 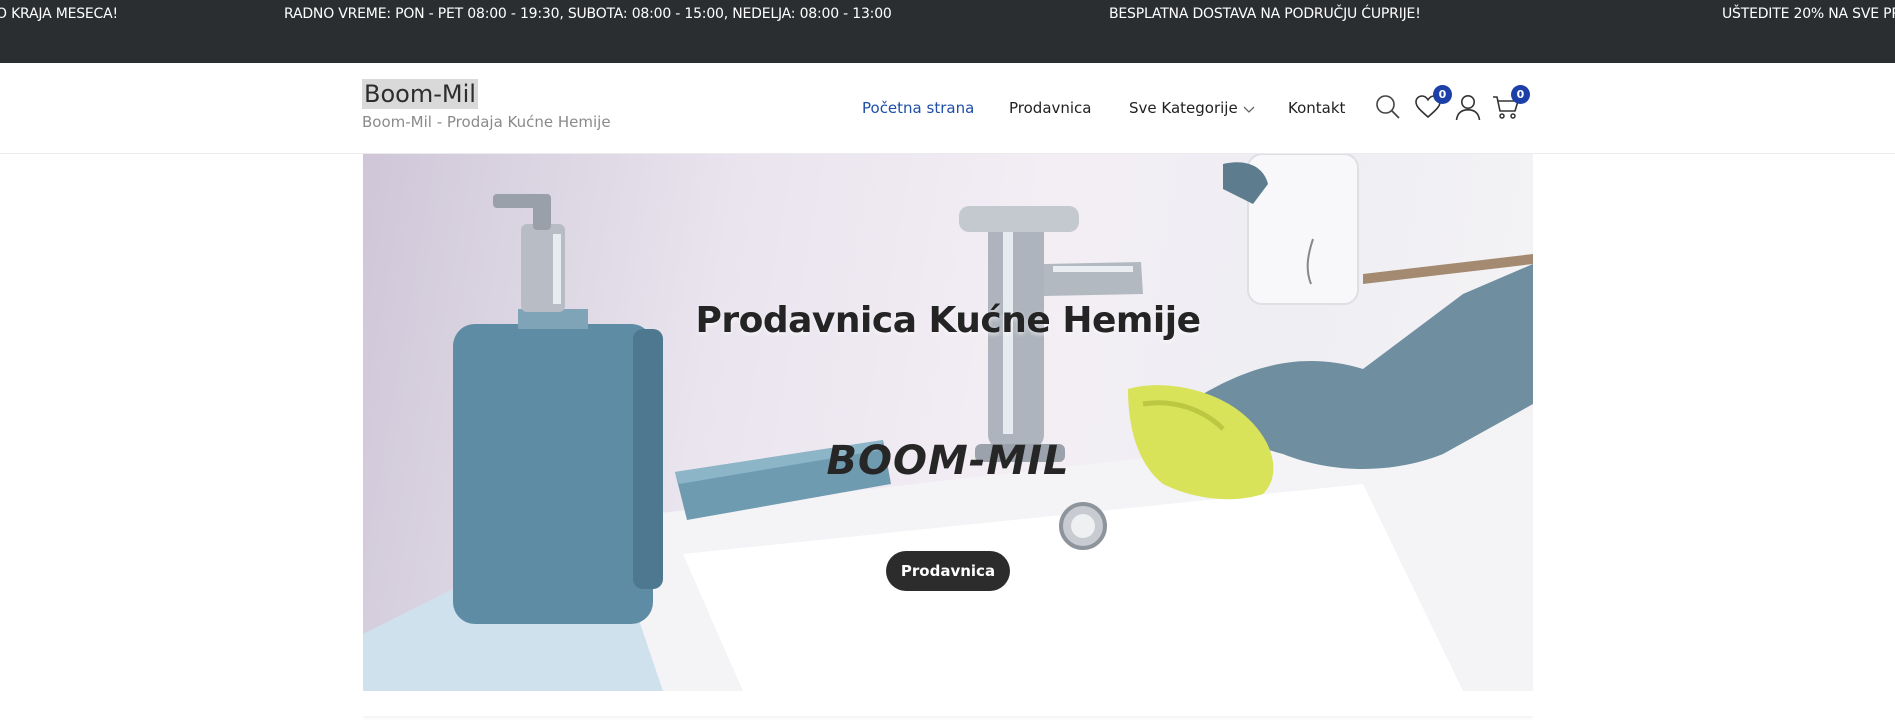 What do you see at coordinates (1265, 14) in the screenshot?
I see `ticker-item: BESPLATNA DOSTAVA NA PODRUČJU ĆUPRIJE!` at bounding box center [1265, 14].